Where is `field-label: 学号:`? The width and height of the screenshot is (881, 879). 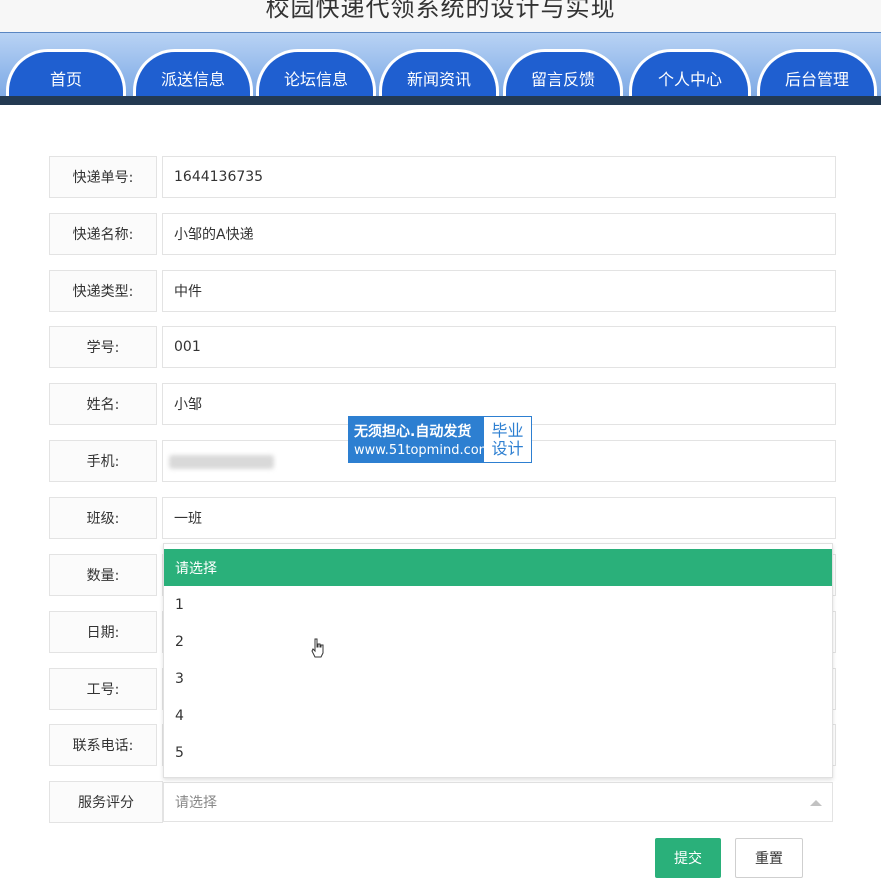
field-label: 学号: is located at coordinates (103, 347).